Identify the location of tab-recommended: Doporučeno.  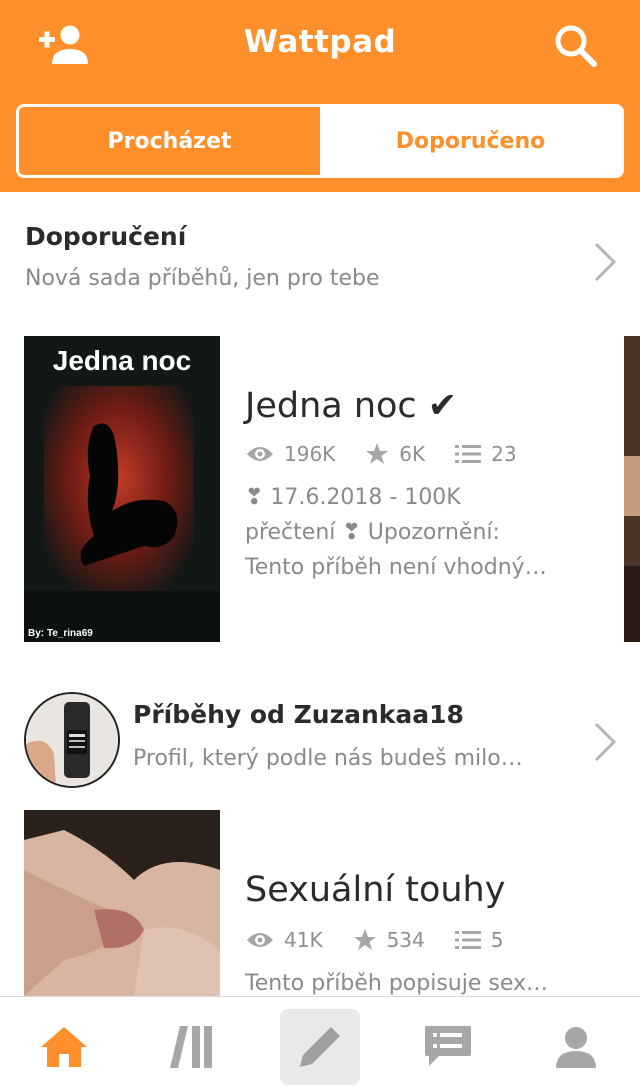
(470, 141).